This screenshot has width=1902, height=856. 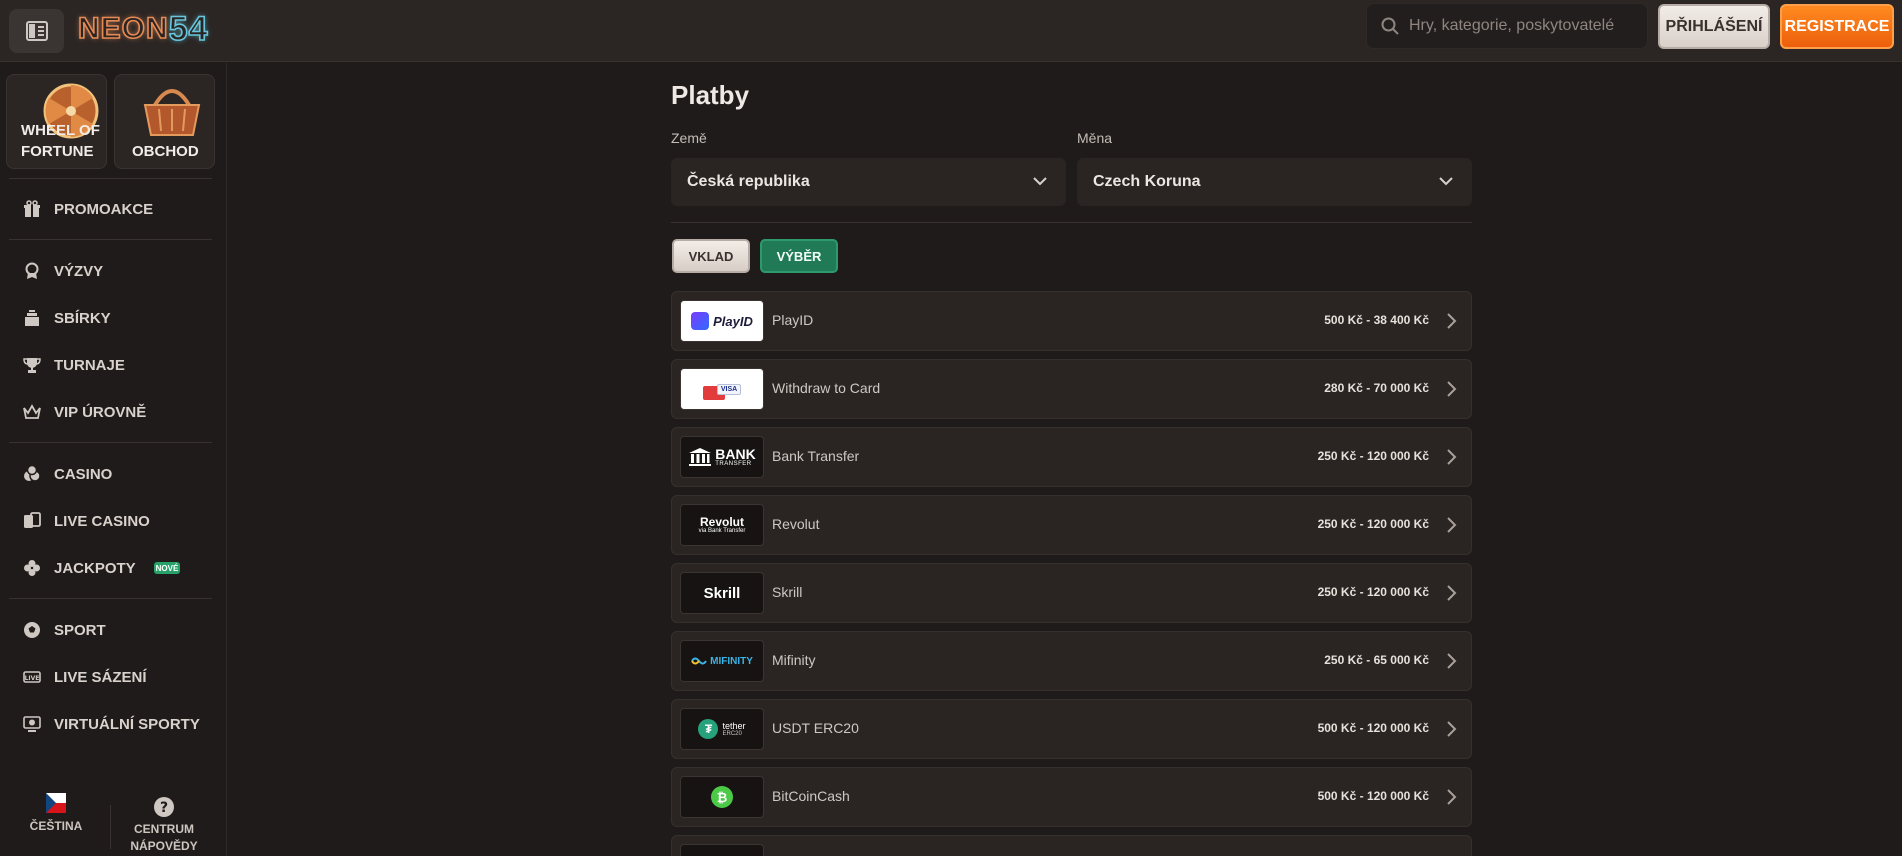 What do you see at coordinates (1071, 321) in the screenshot?
I see `payment-method-row: PlayID PlayID 500 Kč - 38 400 Kč` at bounding box center [1071, 321].